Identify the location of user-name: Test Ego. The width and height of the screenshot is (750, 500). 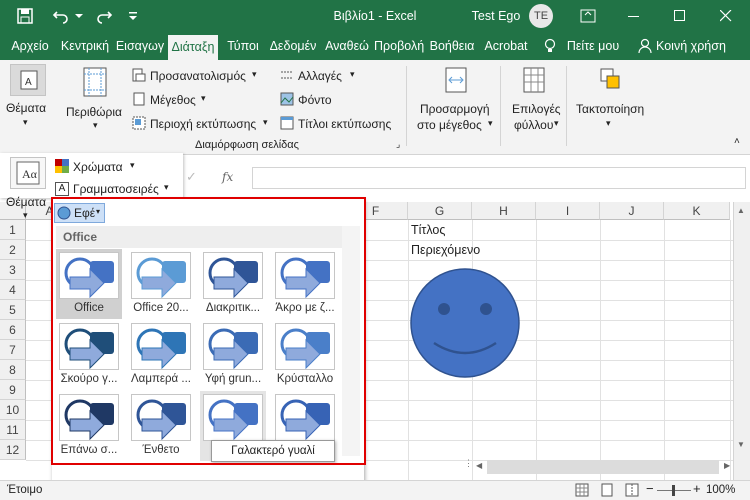
(496, 16).